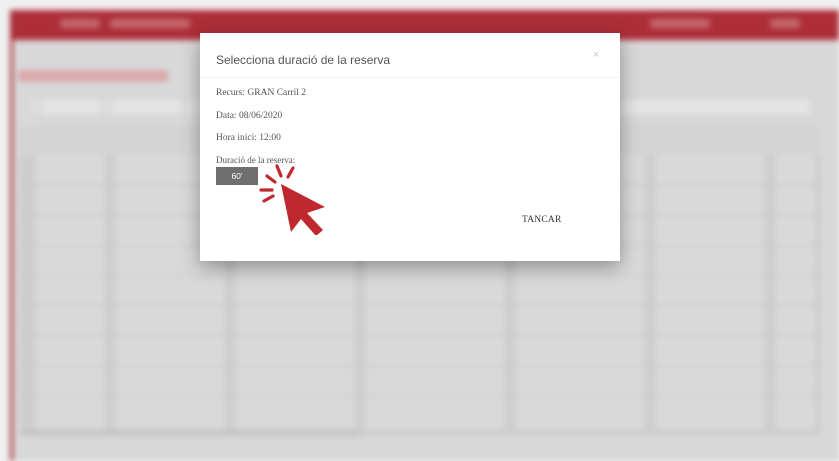 Image resolution: width=839 pixels, height=461 pixels. I want to click on resource-text: Recurs: GRAN Carril 2, so click(261, 93).